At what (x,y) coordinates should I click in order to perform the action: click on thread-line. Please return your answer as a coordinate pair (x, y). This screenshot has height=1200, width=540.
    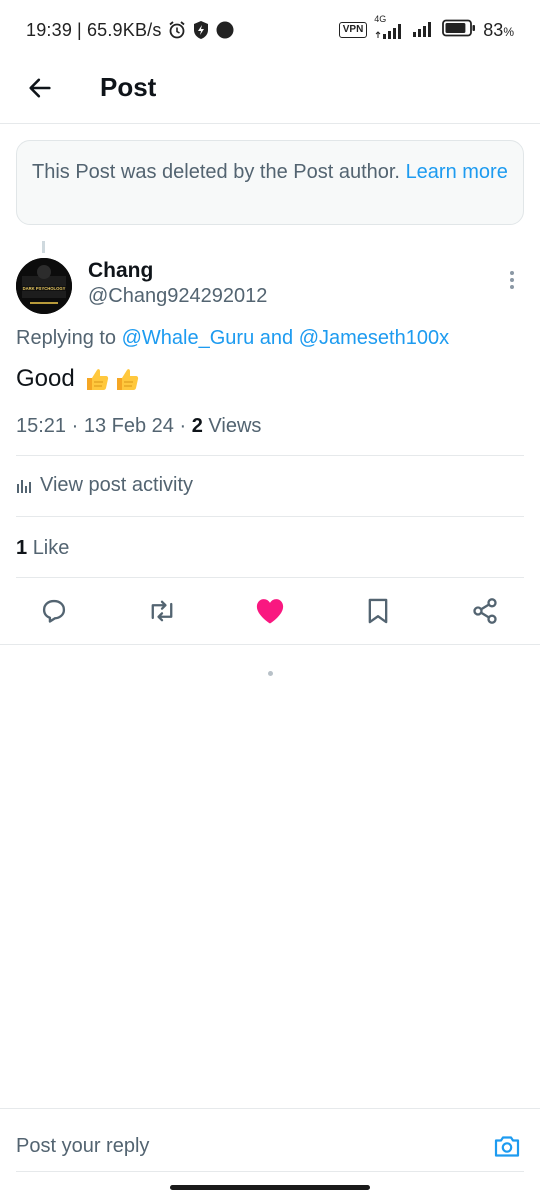
    Looking at the image, I should click on (43, 247).